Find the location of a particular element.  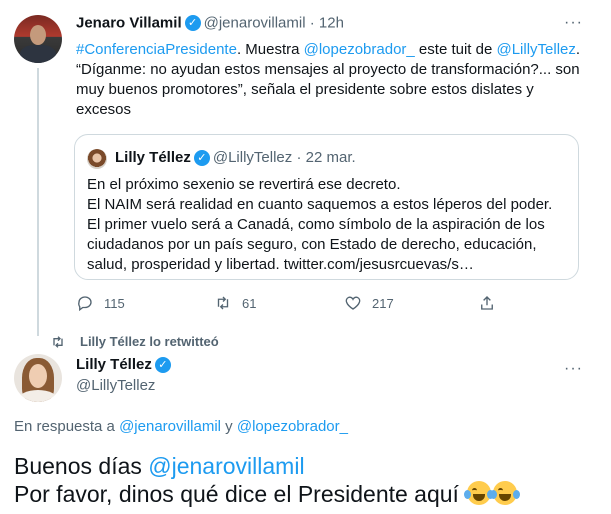

author-name: Jenaro Villamil is located at coordinates (129, 23).